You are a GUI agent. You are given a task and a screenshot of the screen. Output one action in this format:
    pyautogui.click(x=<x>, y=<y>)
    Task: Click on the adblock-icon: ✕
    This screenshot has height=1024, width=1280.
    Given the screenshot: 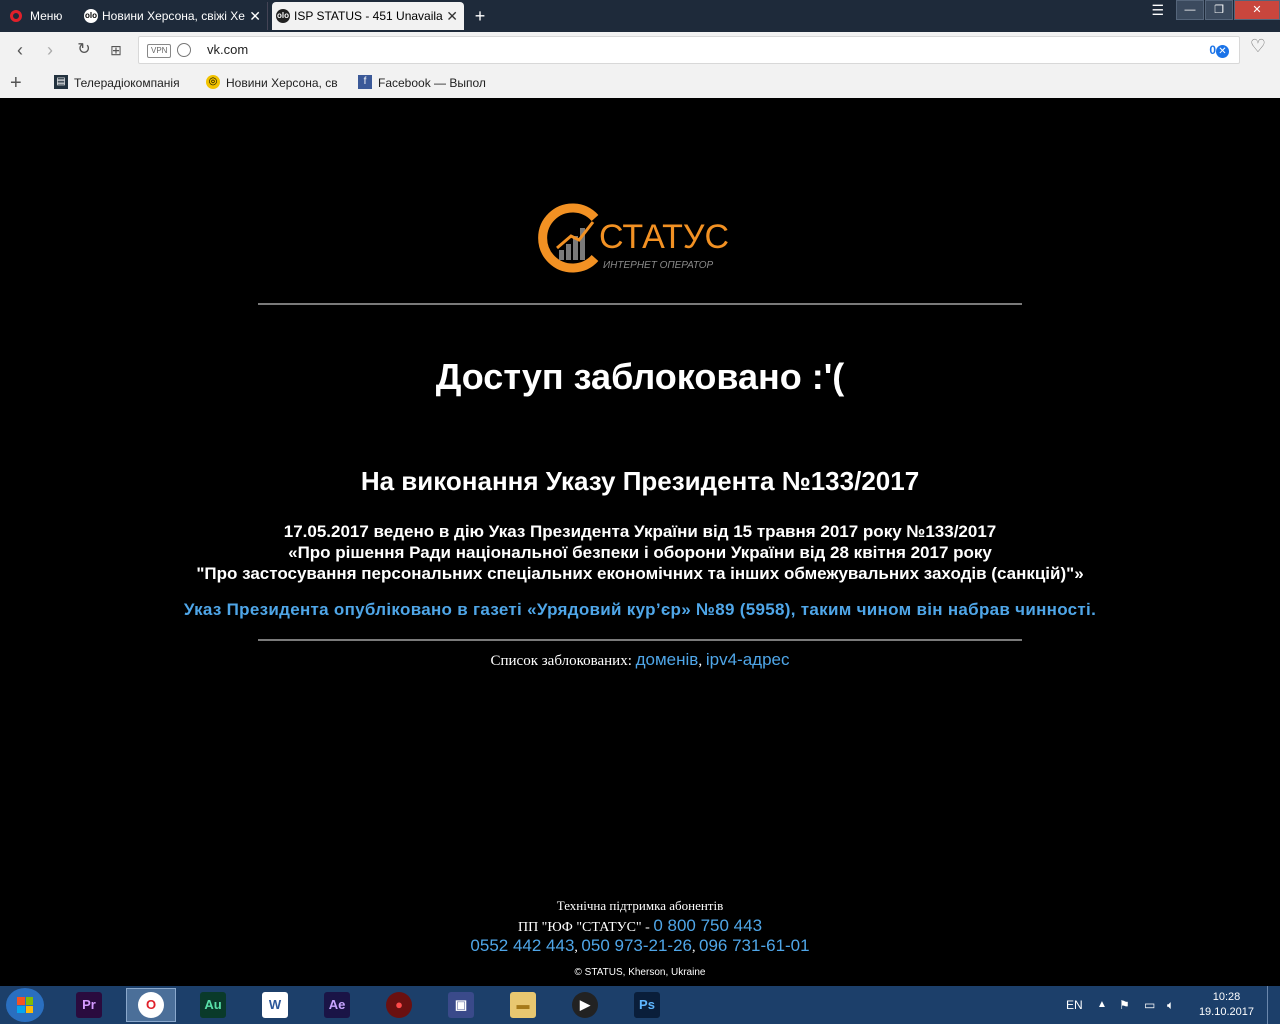 What is the action you would take?
    pyautogui.click(x=1222, y=51)
    